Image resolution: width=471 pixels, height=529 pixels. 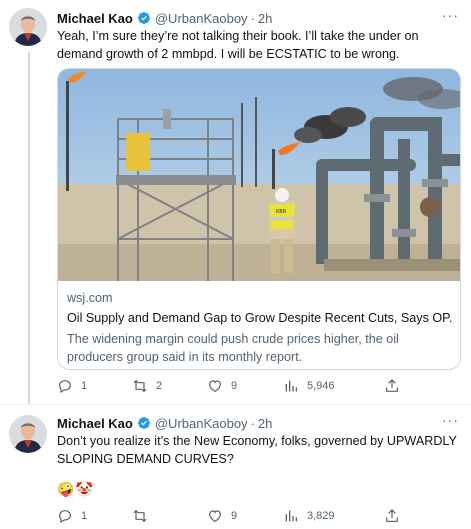 I want to click on vest-label: KBR, so click(x=281, y=212).